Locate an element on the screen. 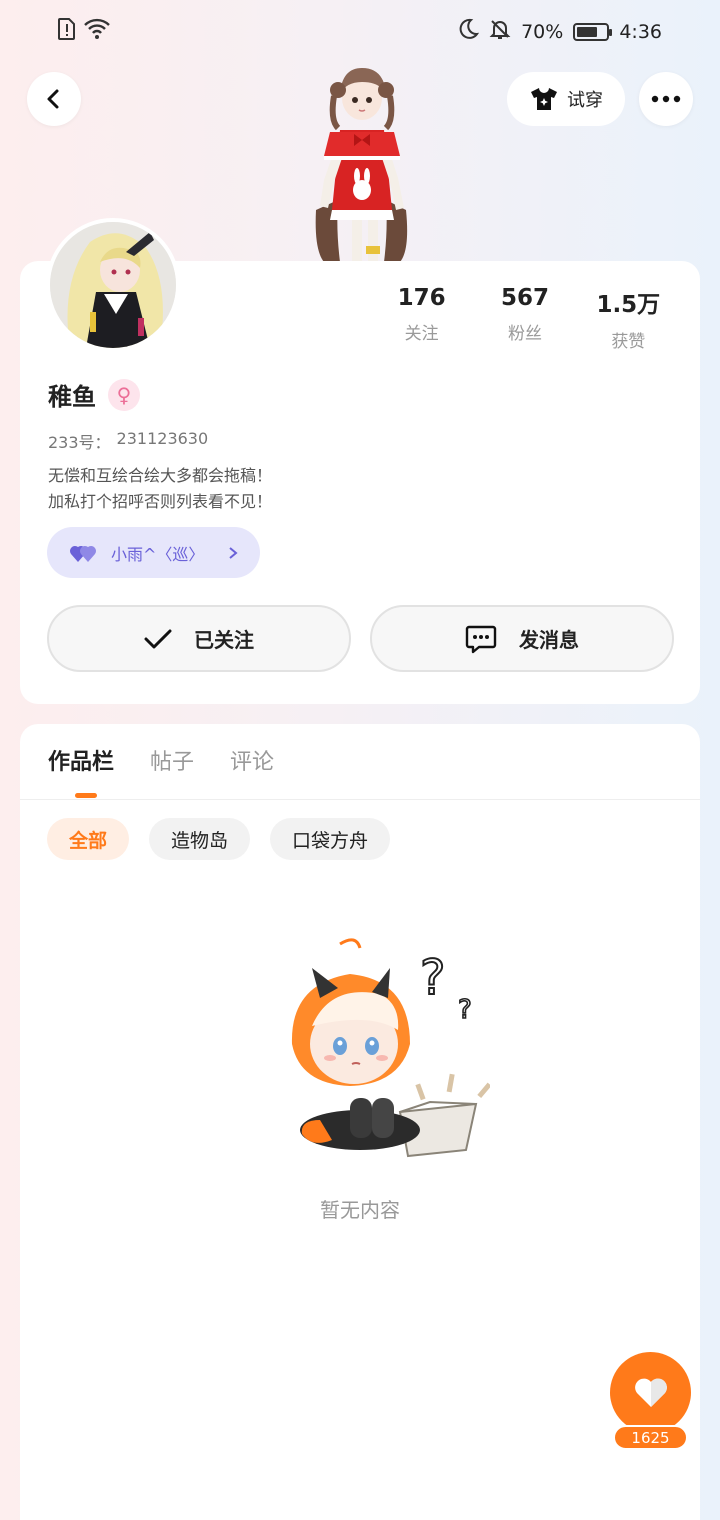 The width and height of the screenshot is (720, 1520). more-button is located at coordinates (666, 99).